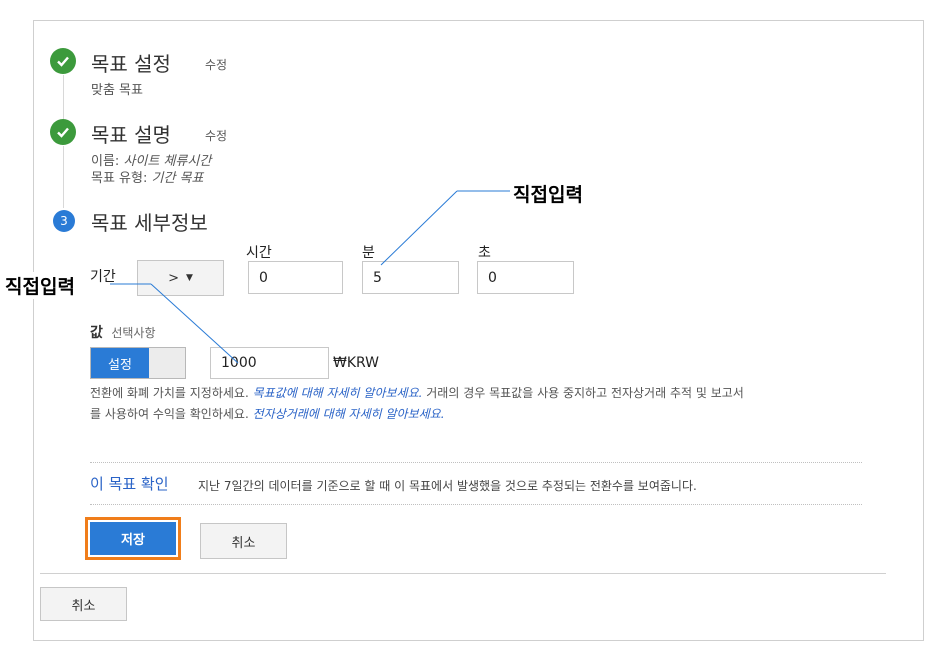  Describe the element at coordinates (548, 195) in the screenshot. I see `callout-direct-input-minutes: 직접입력` at that location.